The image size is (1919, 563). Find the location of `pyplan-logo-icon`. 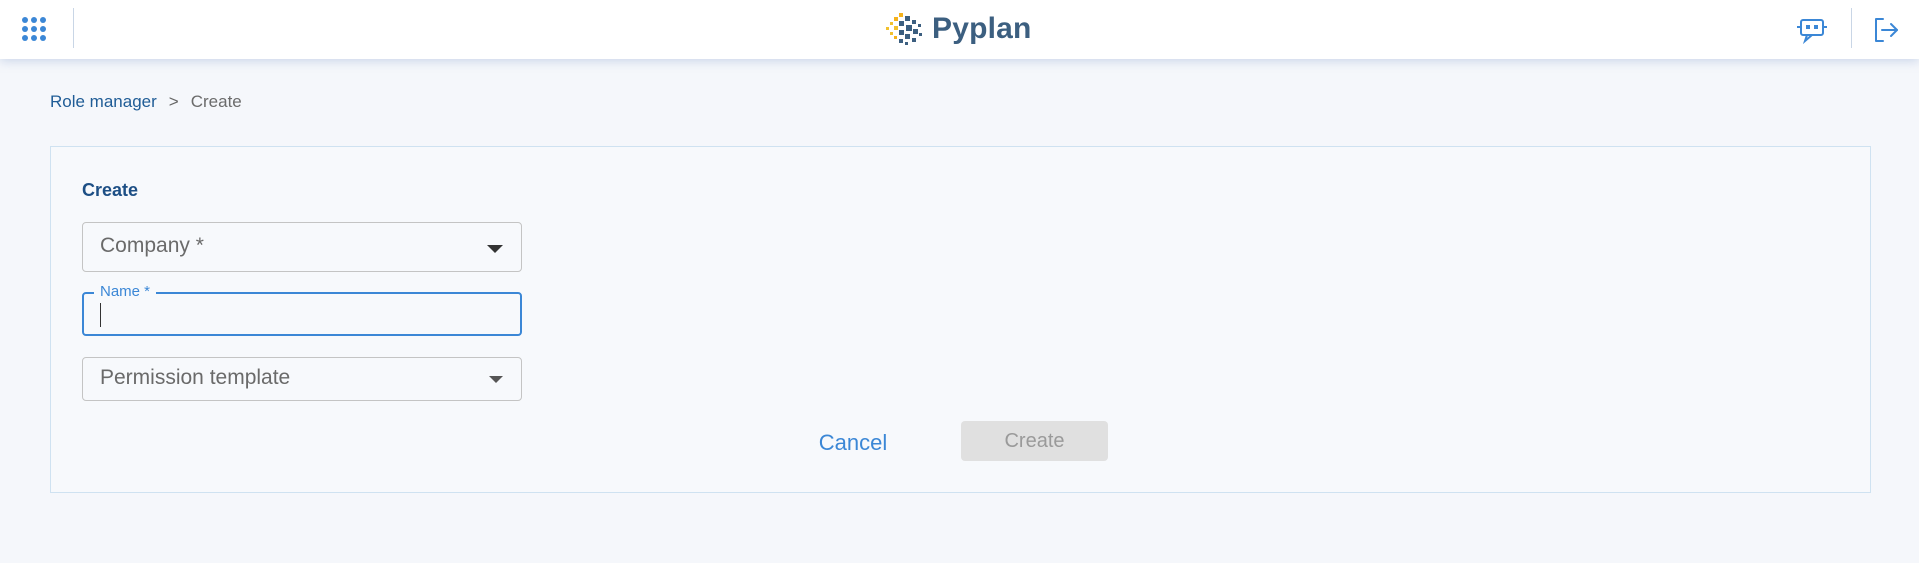

pyplan-logo-icon is located at coordinates (904, 29).